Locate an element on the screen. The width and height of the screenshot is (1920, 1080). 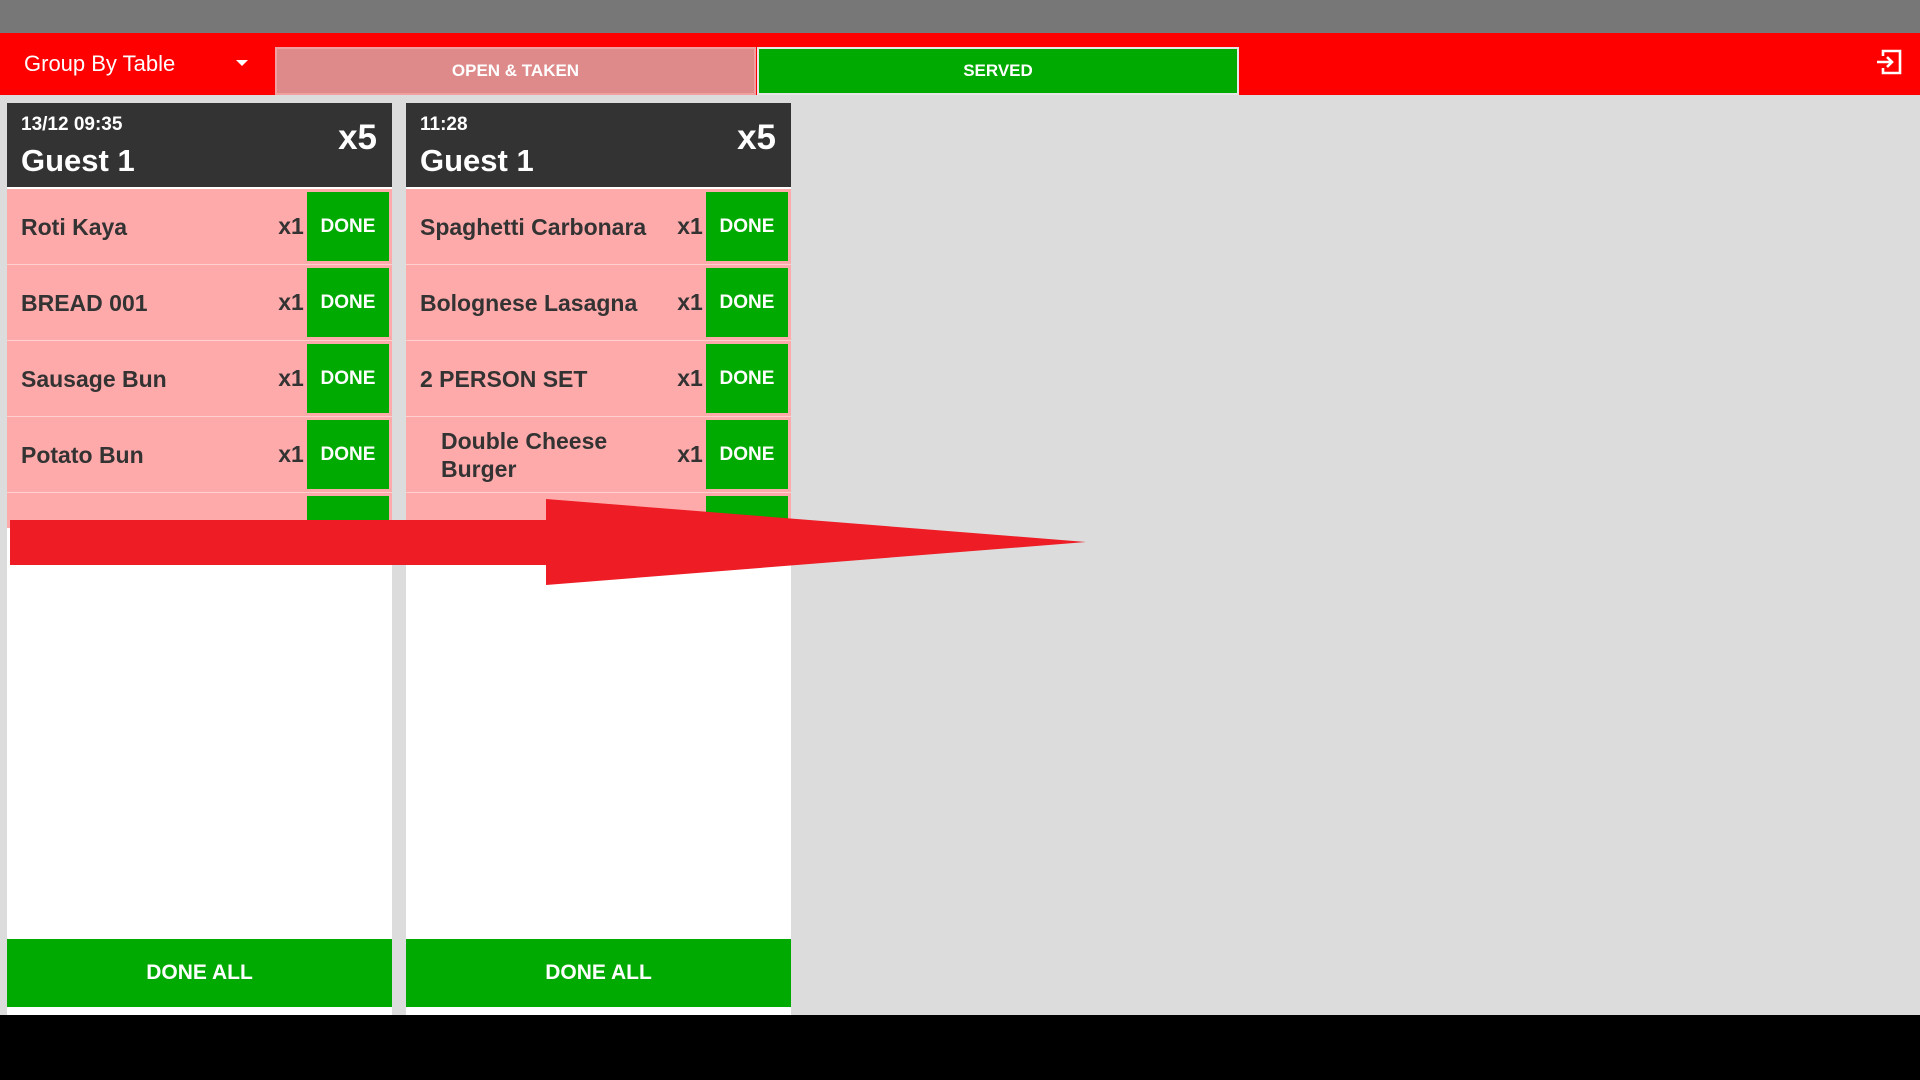
item-name: Potato Bun is located at coordinates (82, 454).